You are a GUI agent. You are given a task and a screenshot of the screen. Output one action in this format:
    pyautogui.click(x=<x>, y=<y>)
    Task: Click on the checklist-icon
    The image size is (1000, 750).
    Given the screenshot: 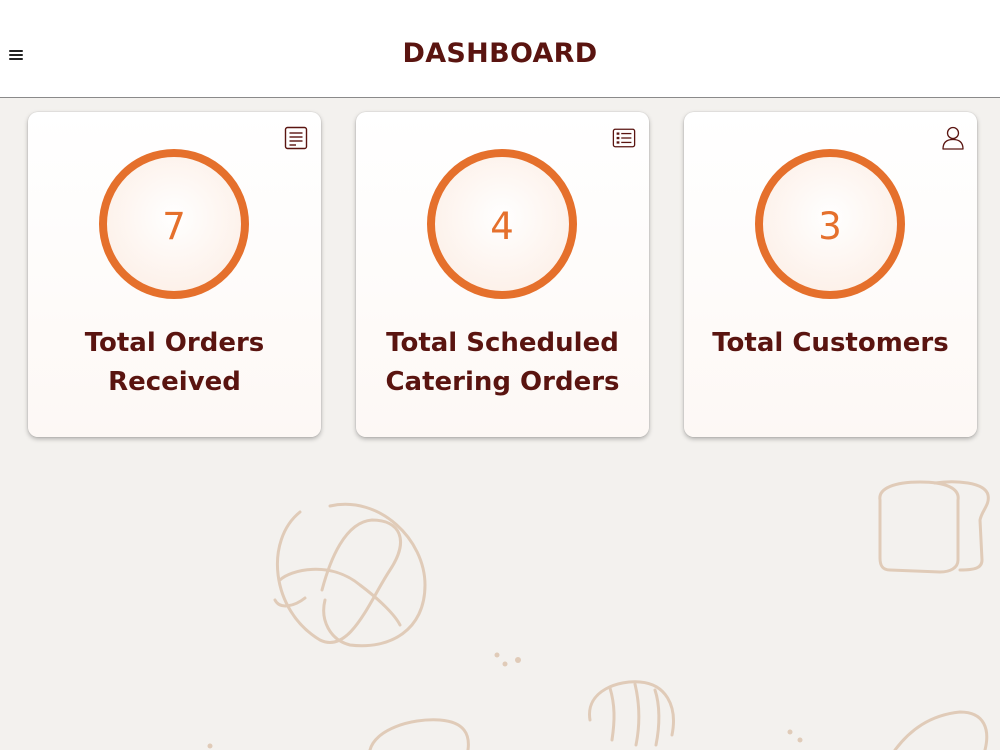 What is the action you would take?
    pyautogui.click(x=624, y=138)
    